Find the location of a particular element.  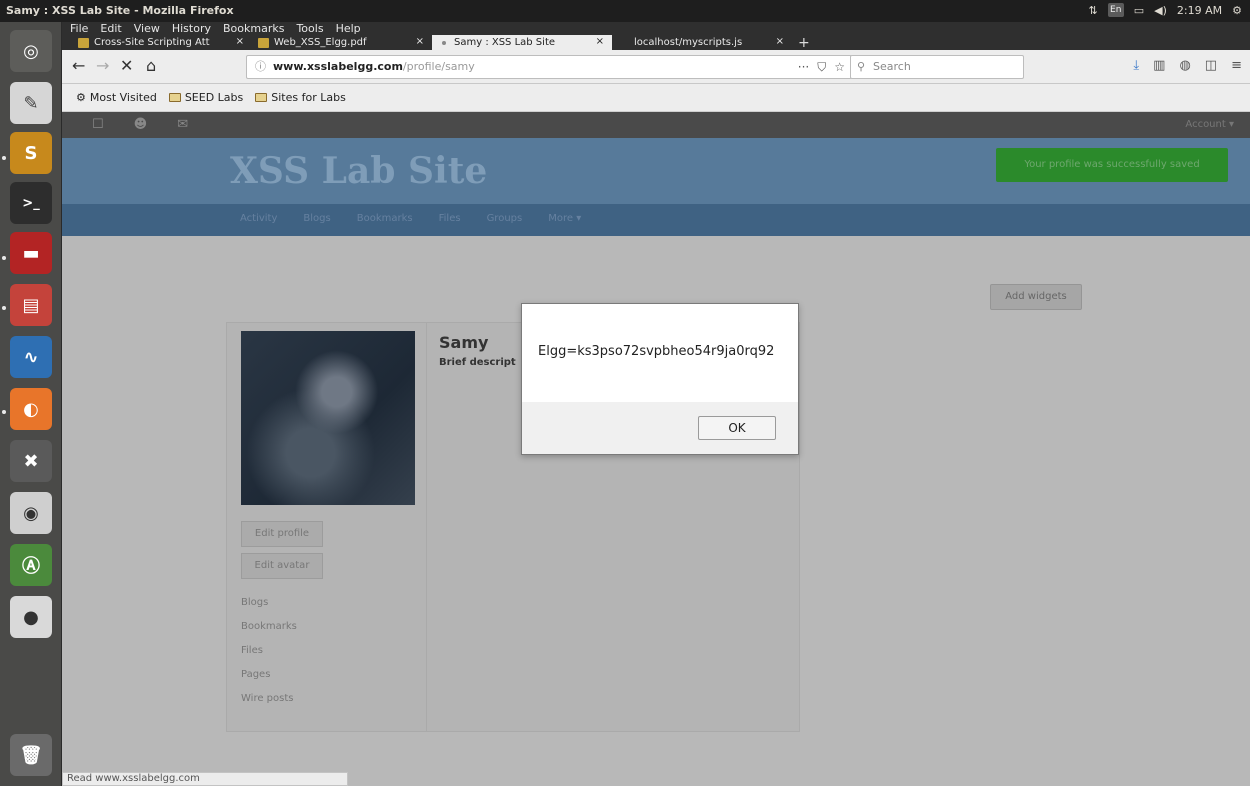

search-icon: ⚲ is located at coordinates (861, 66).